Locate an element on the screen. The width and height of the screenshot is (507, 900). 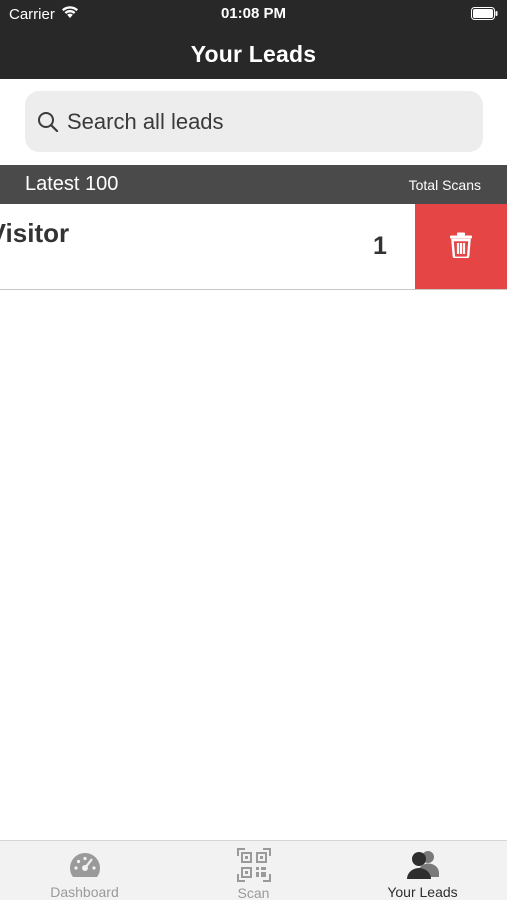
tab-scan: Scan is located at coordinates (253, 870).